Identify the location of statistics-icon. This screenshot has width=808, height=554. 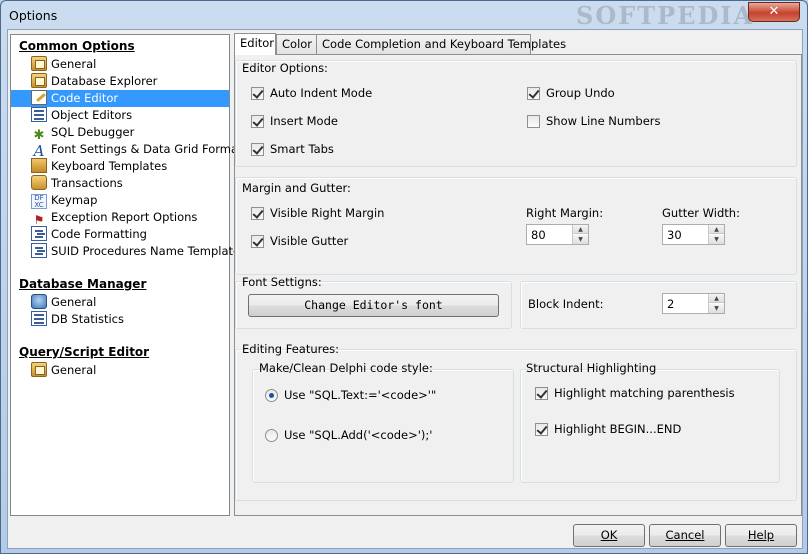
(39, 318).